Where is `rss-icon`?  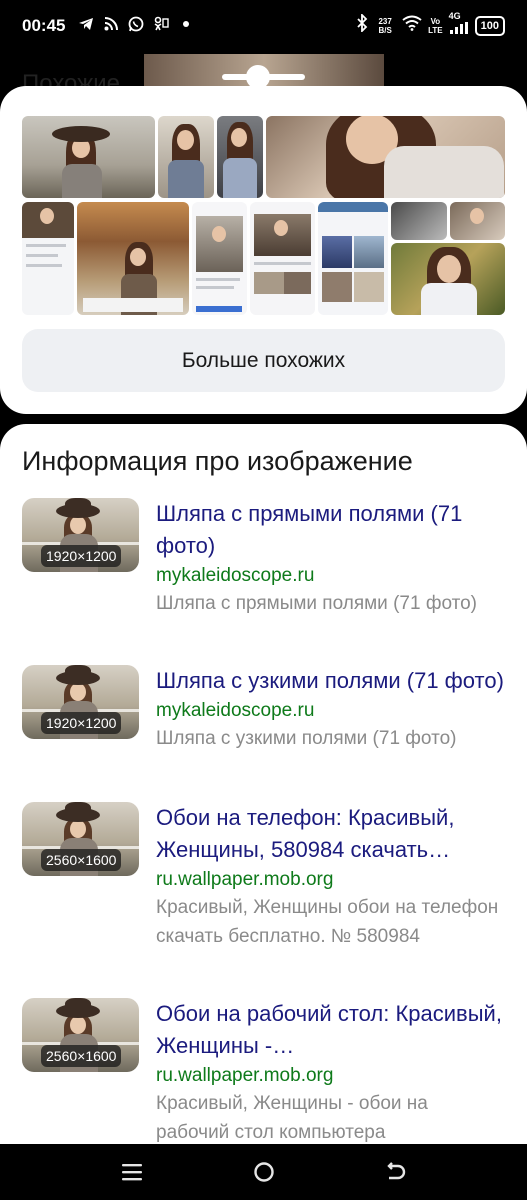 rss-icon is located at coordinates (111, 24).